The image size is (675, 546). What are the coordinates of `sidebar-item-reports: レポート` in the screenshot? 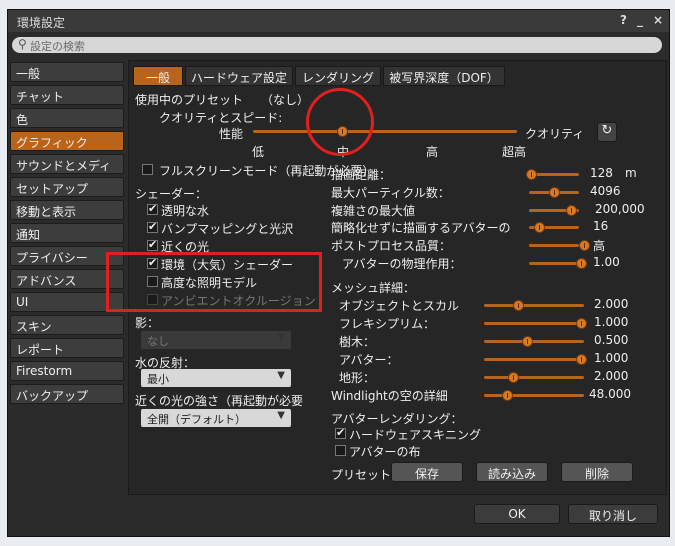 It's located at (67, 348).